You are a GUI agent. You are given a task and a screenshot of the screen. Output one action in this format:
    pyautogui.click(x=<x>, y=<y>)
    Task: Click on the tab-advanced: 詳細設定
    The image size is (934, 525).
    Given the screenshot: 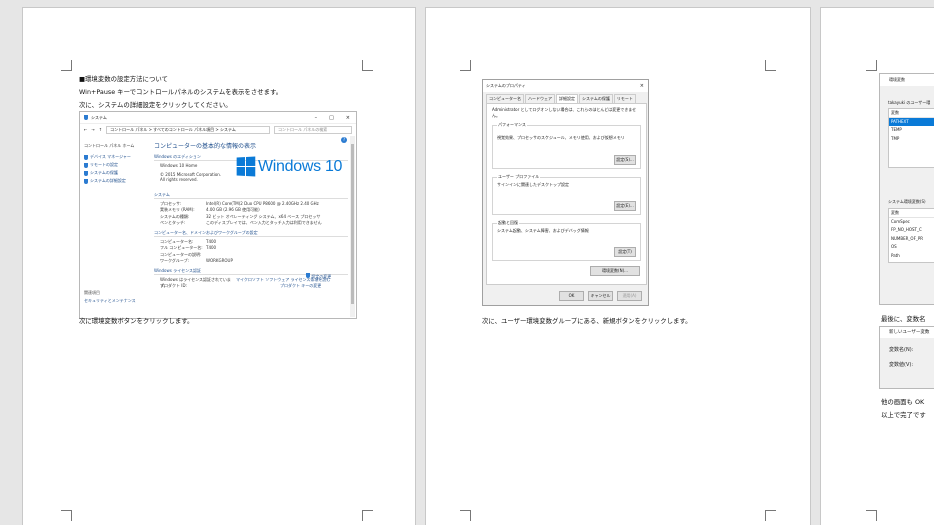 What is the action you would take?
    pyautogui.click(x=567, y=98)
    